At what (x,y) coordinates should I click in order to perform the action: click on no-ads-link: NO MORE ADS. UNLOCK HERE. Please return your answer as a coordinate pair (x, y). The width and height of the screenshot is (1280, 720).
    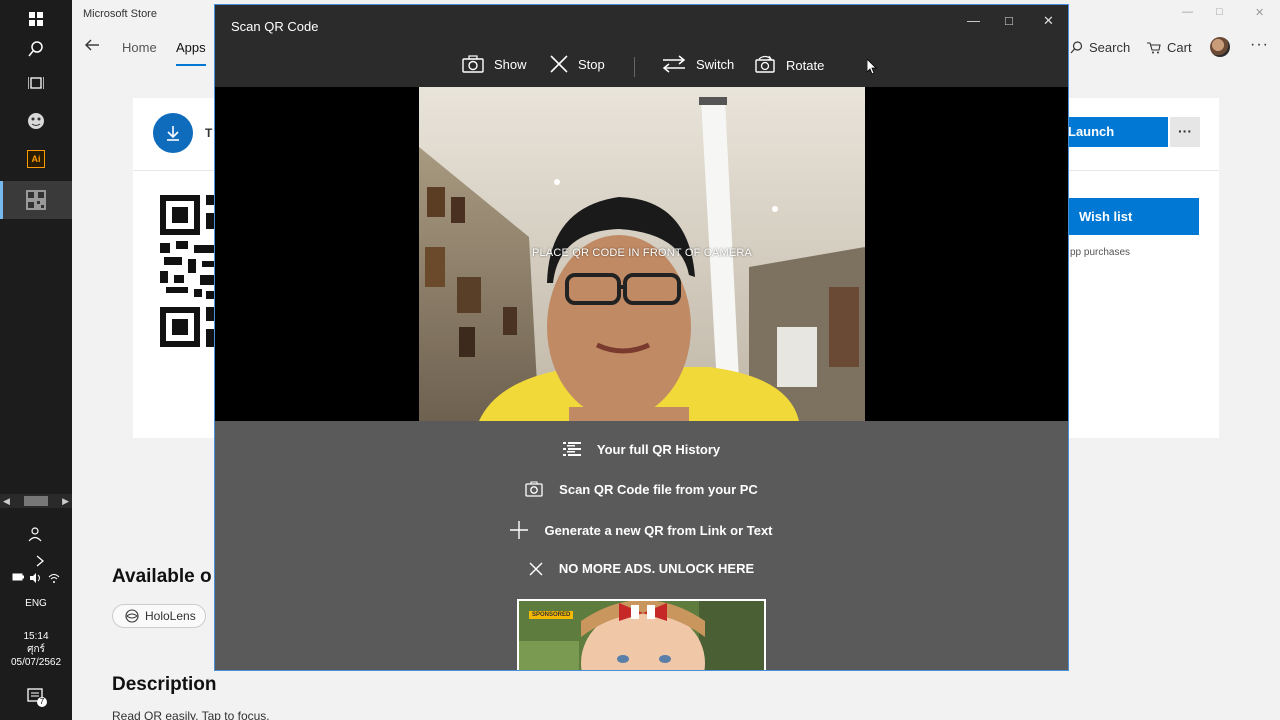
    Looking at the image, I should click on (641, 568).